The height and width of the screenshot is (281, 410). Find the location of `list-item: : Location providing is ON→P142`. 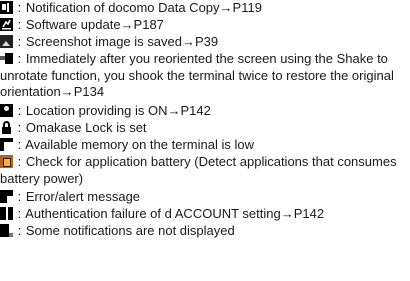

list-item: : Location providing is ON→P142 is located at coordinates (204, 111).